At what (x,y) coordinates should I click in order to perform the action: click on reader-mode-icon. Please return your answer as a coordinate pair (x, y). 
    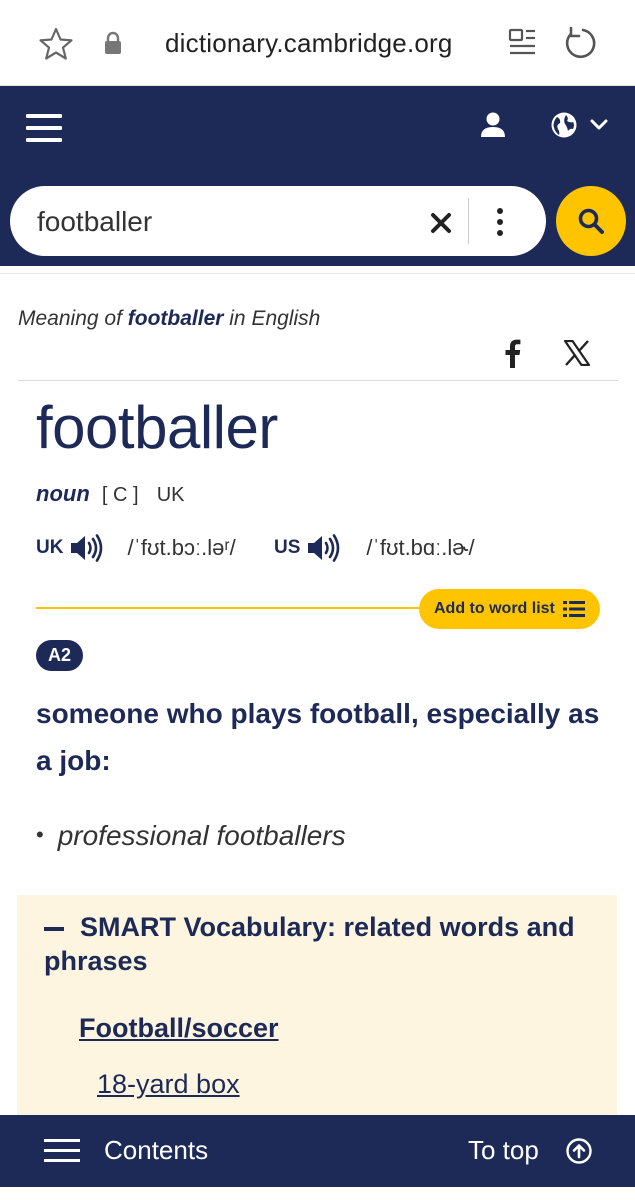
    Looking at the image, I should click on (522, 42).